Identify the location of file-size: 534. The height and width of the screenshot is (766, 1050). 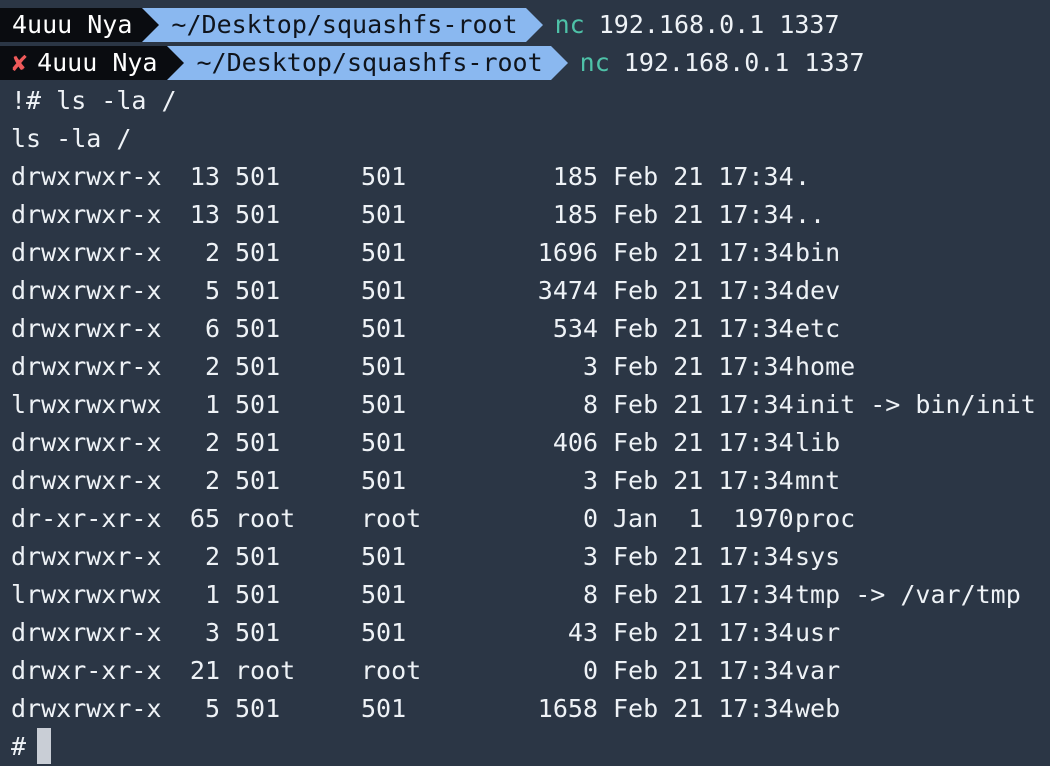
(575, 328).